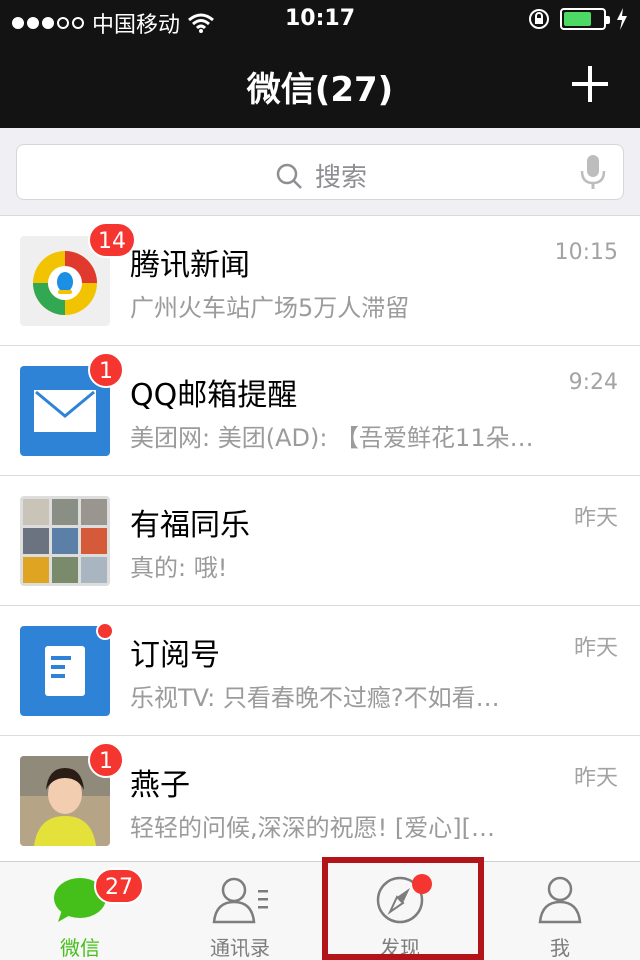  Describe the element at coordinates (560, 900) in the screenshot. I see `person-icon` at that location.